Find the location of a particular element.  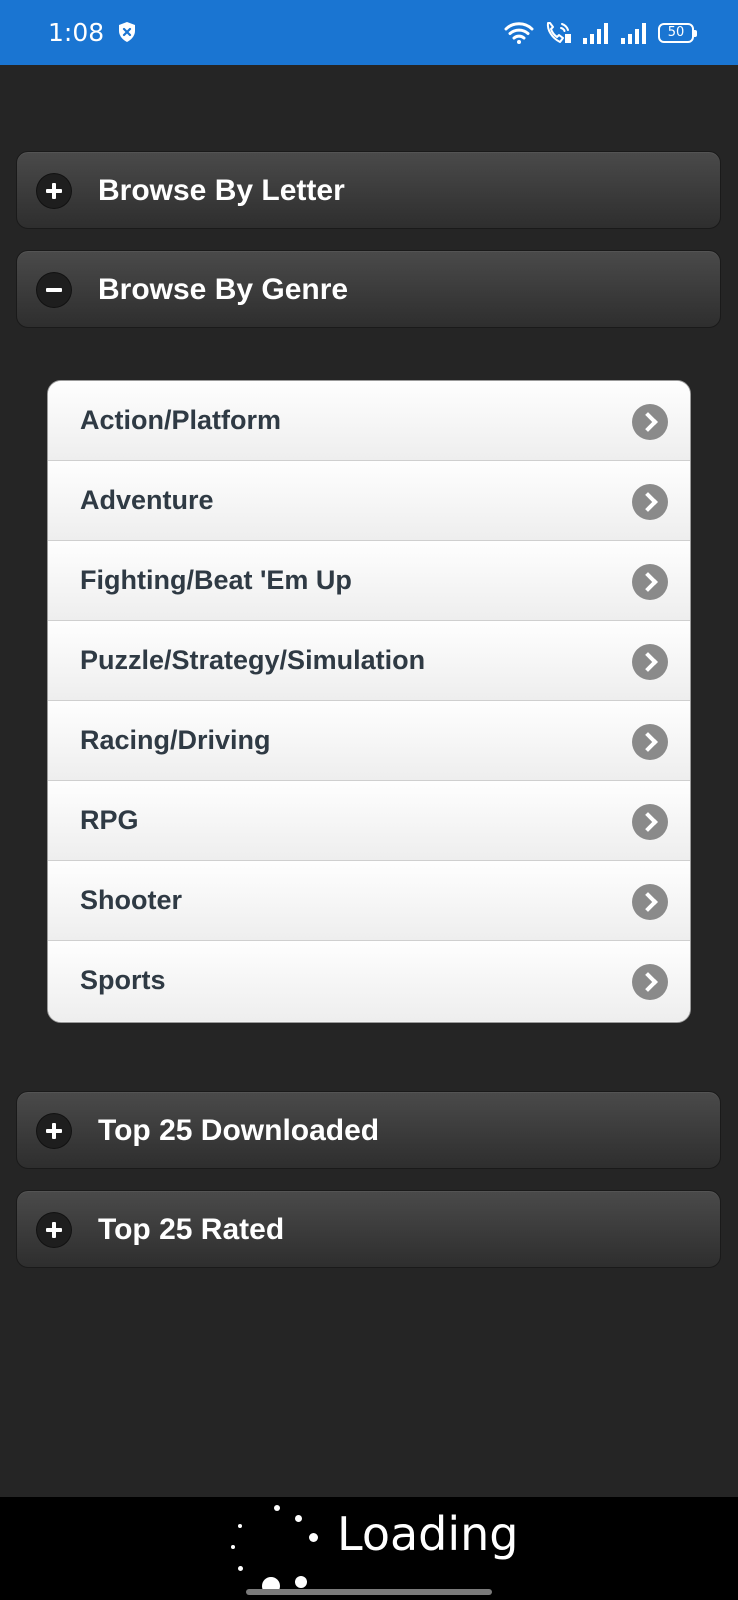

top-25-rated-label: Top 25 Rated is located at coordinates (191, 1229).